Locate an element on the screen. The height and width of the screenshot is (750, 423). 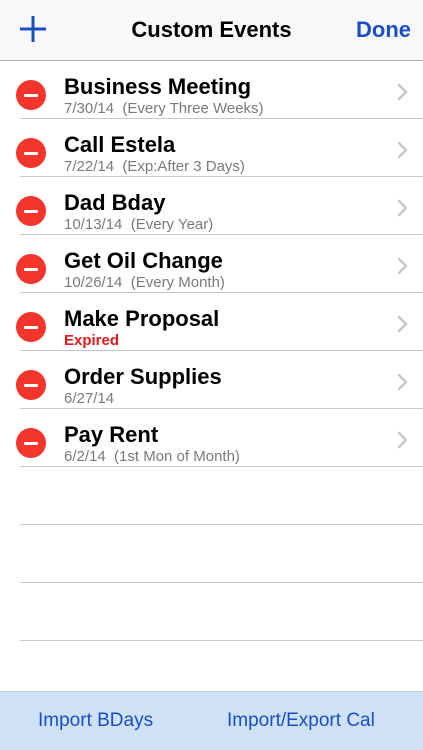
list-item: Dad Bday 10/13/14 (Every Year) is located at coordinates (211, 206).